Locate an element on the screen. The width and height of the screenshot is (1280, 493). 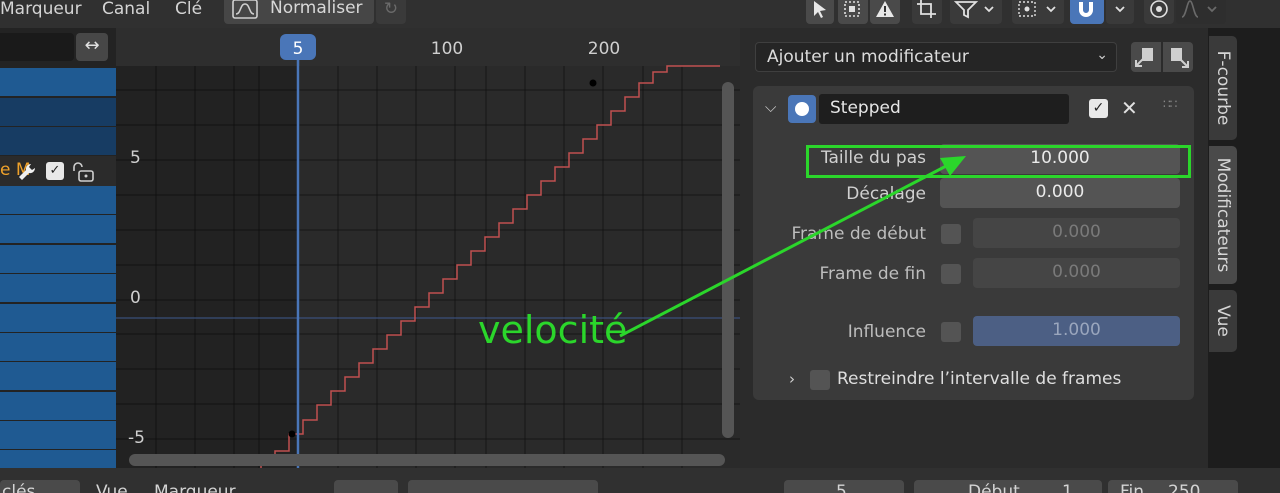
current-frame-label: 5 is located at coordinates (298, 49).